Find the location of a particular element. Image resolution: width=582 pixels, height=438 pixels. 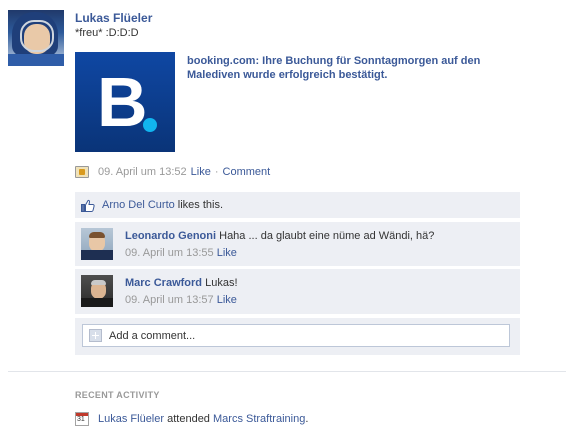

avatar-jersey is located at coordinates (36, 60).